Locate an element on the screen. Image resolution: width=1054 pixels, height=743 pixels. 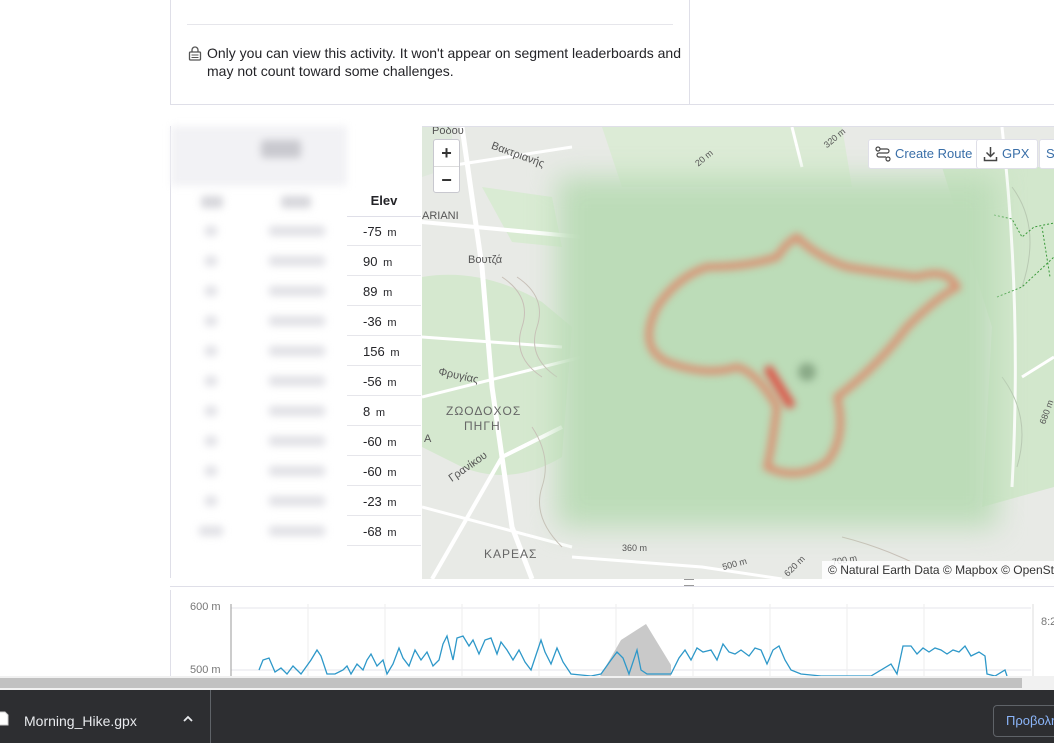
zoom-control: + − is located at coordinates (446, 166).